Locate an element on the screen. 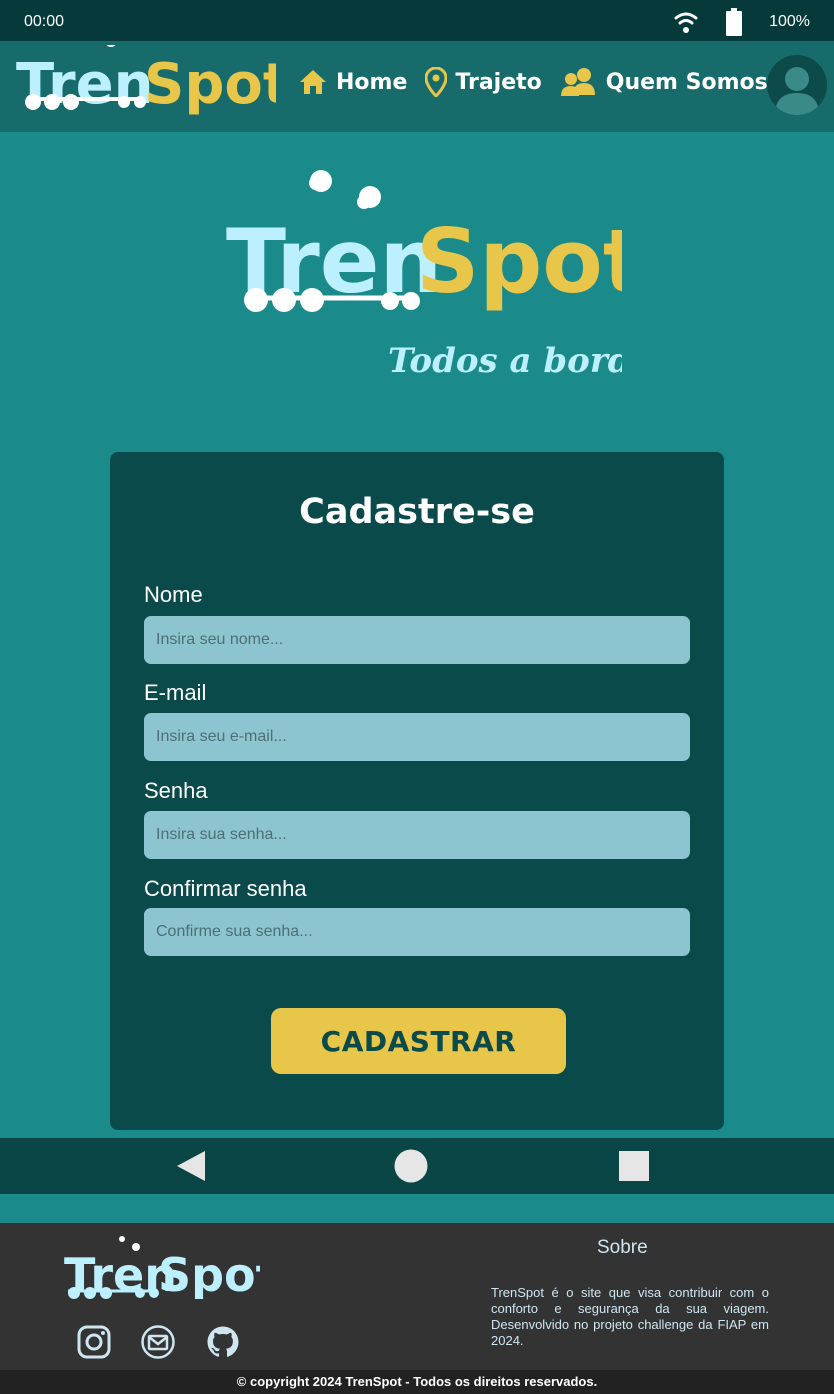 Image resolution: width=834 pixels, height=1394 pixels. nav-quem-somos-label: Quem Somos is located at coordinates (686, 82).